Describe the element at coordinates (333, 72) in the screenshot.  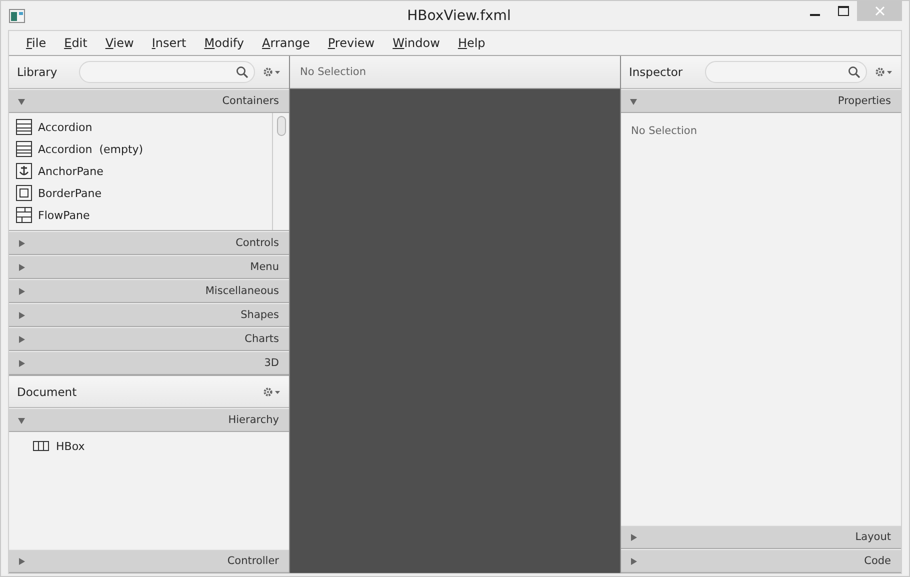
I see `selection-status: No Selection` at that location.